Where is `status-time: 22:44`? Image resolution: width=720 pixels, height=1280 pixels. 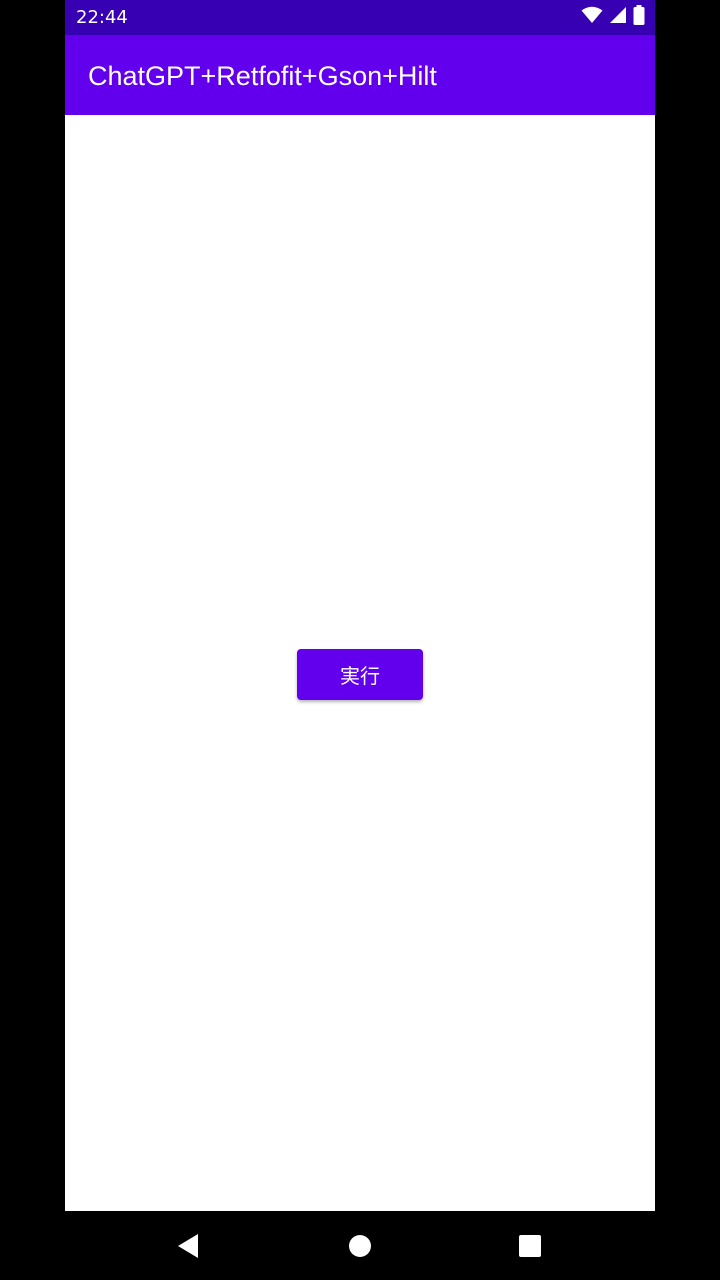
status-time: 22:44 is located at coordinates (102, 17).